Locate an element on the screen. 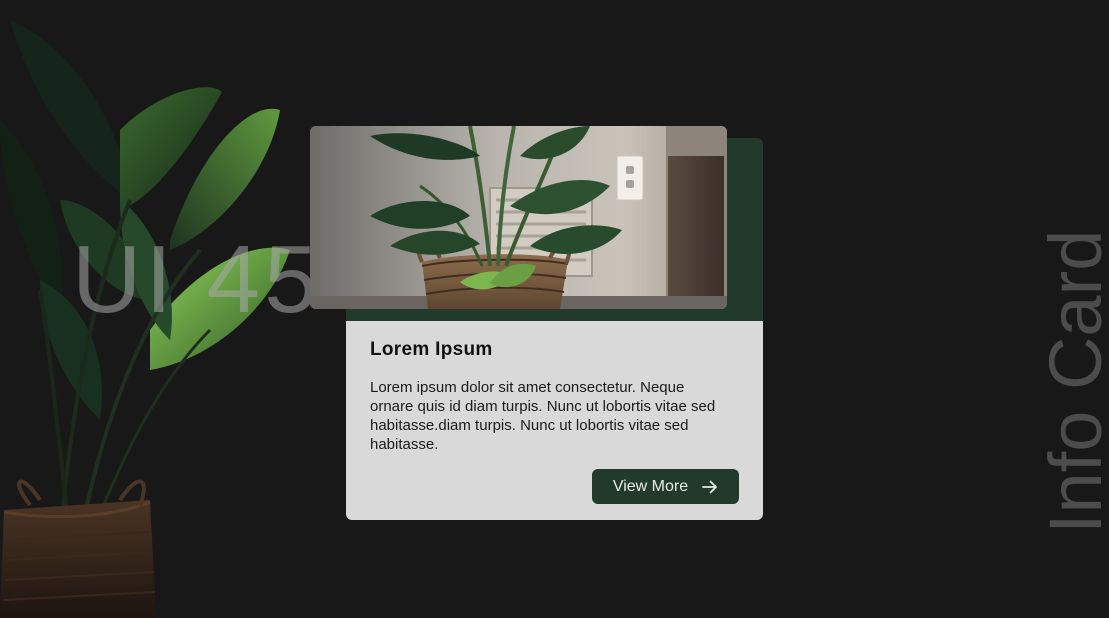 The width and height of the screenshot is (1109, 618). card-photo is located at coordinates (518, 217).